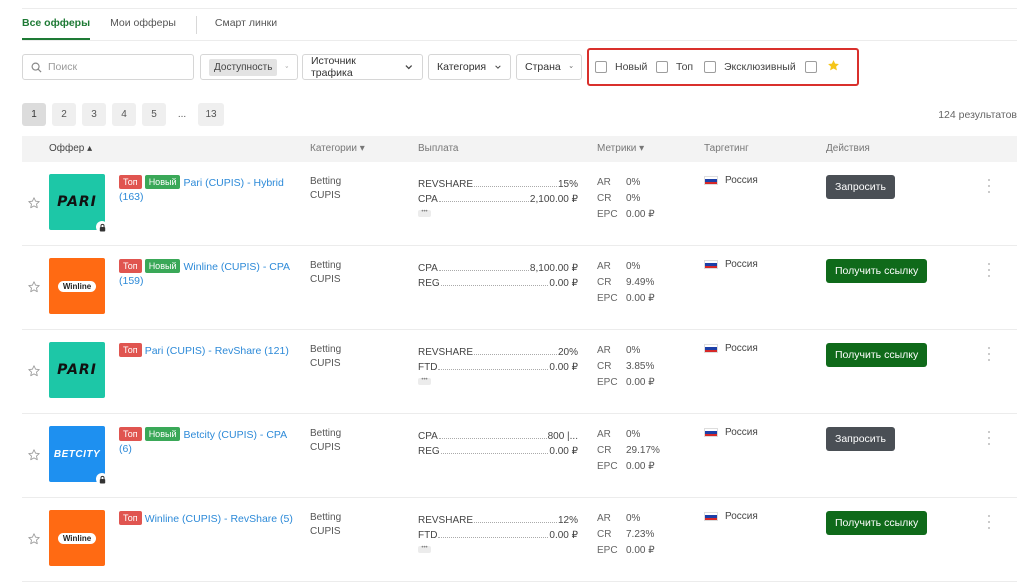 The image size is (1024, 583). What do you see at coordinates (674, 67) in the screenshot?
I see `filter-top: Топ` at bounding box center [674, 67].